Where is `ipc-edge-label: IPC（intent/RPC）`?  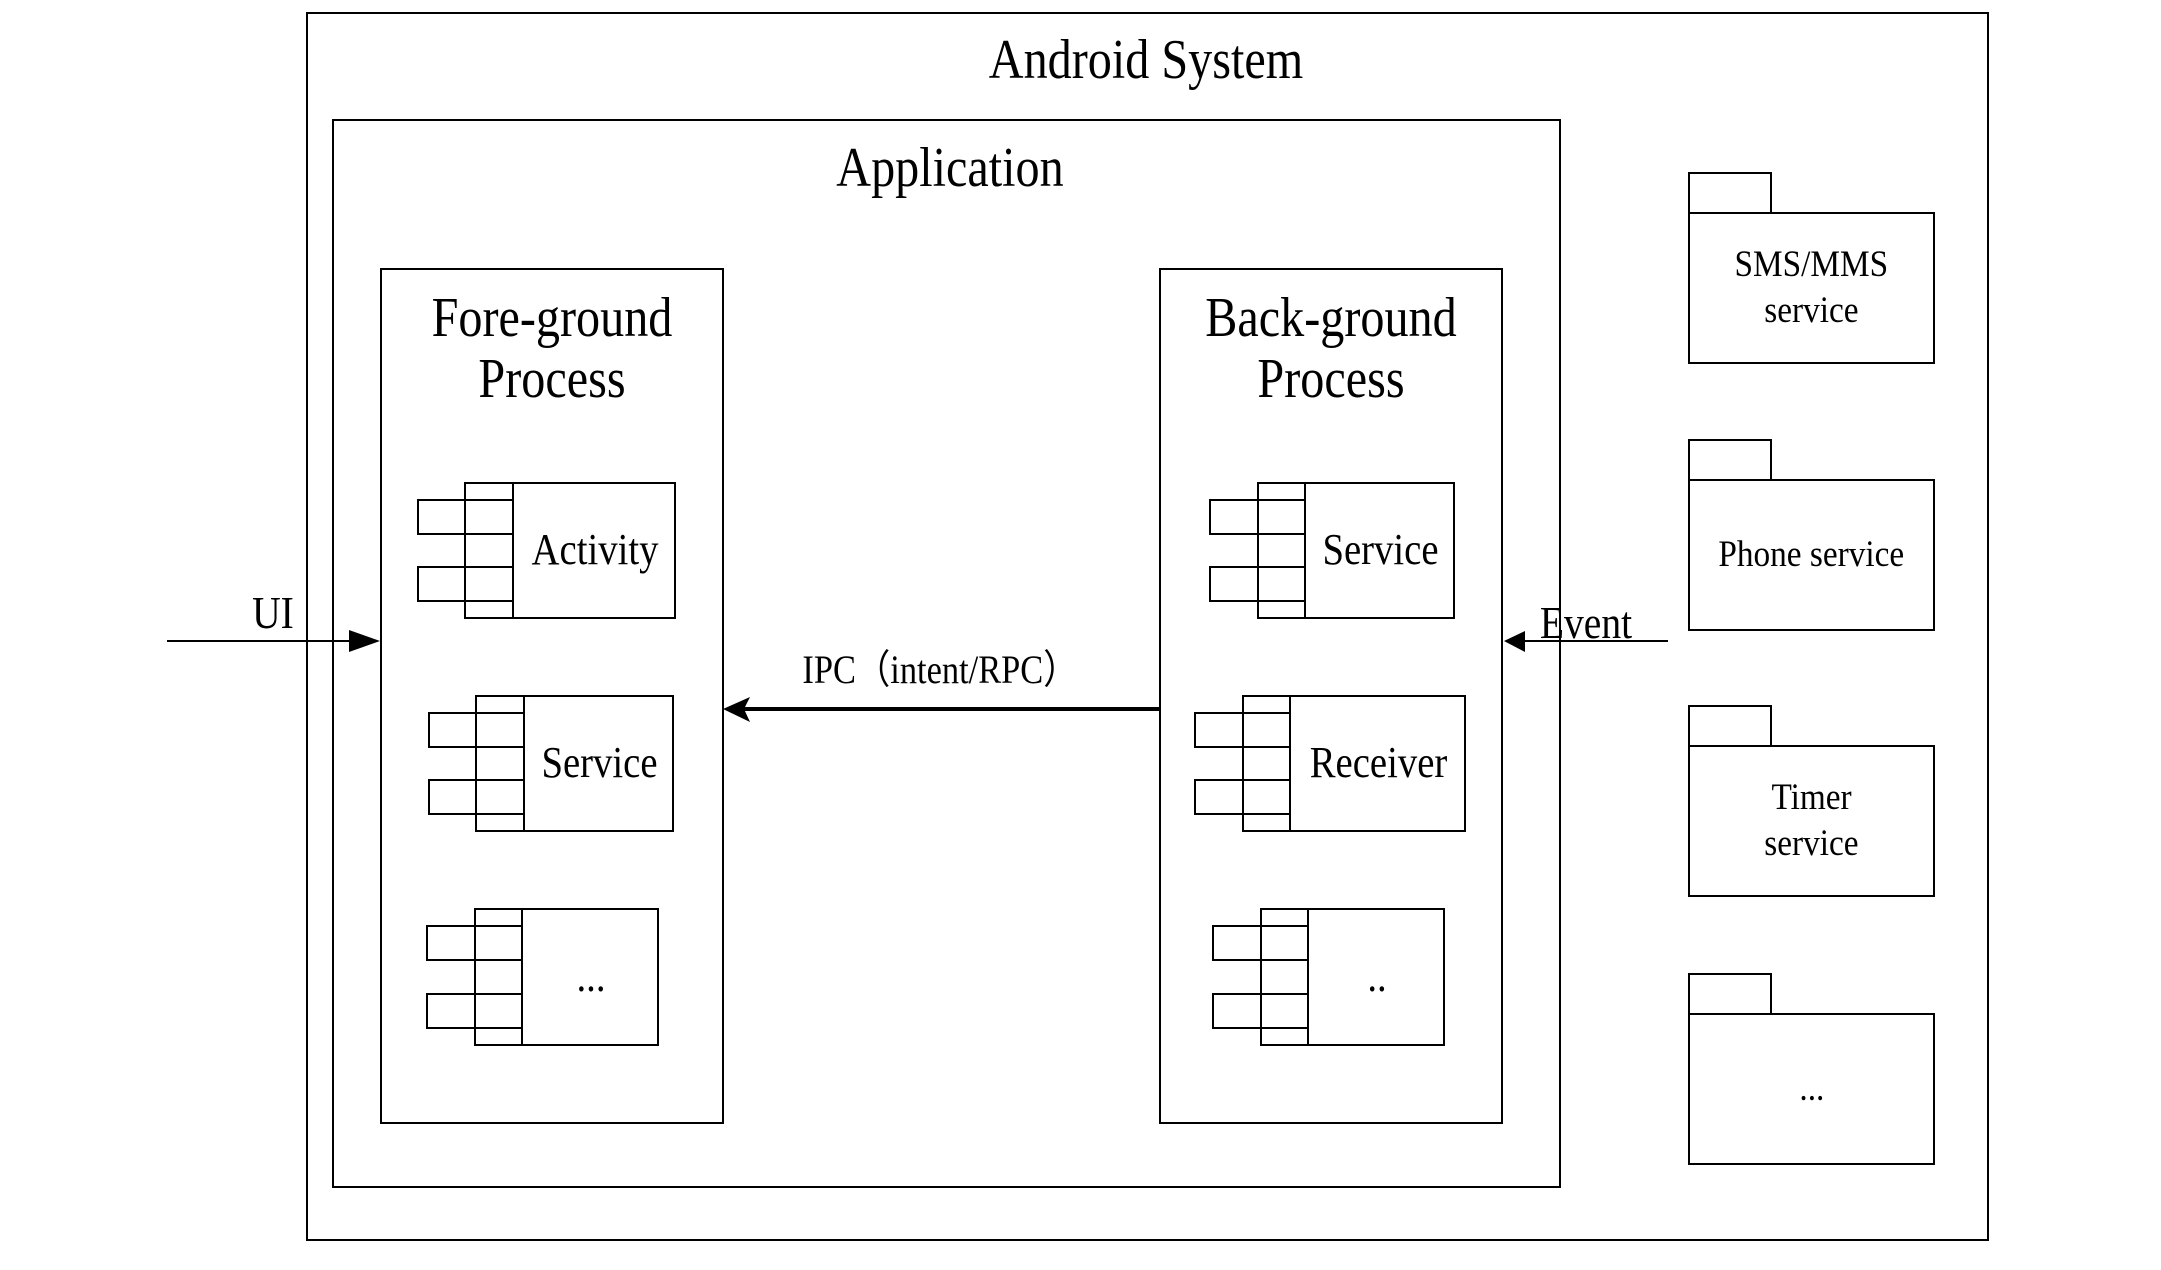
ipc-edge-label: IPC（intent/RPC） is located at coordinates (940, 669).